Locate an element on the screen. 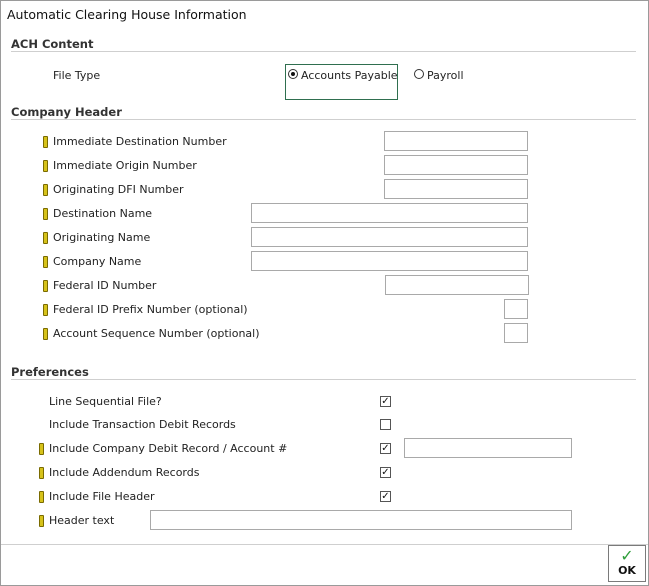  header-text-label: Header text is located at coordinates (82, 520).